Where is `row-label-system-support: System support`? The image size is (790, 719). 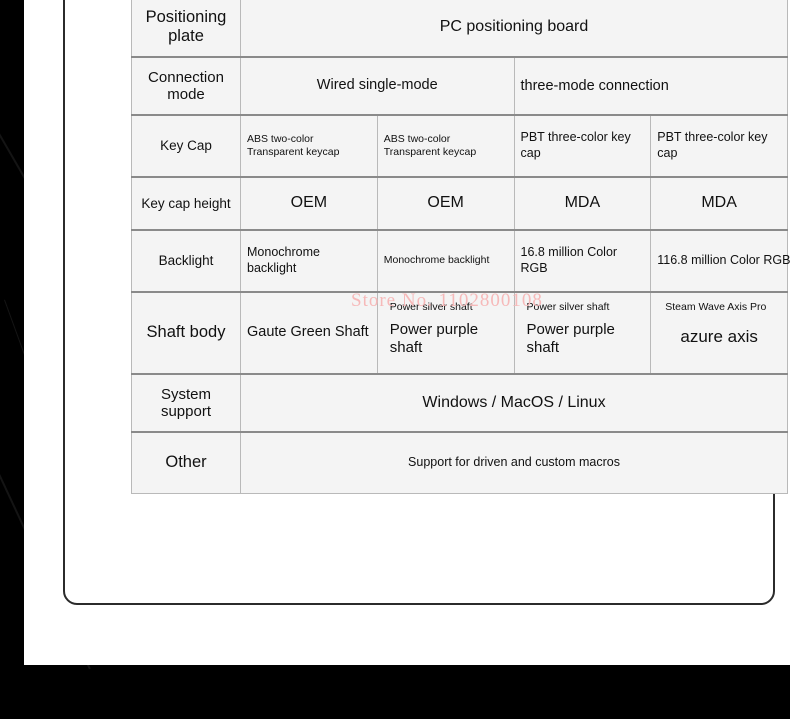 row-label-system-support: System support is located at coordinates (186, 402).